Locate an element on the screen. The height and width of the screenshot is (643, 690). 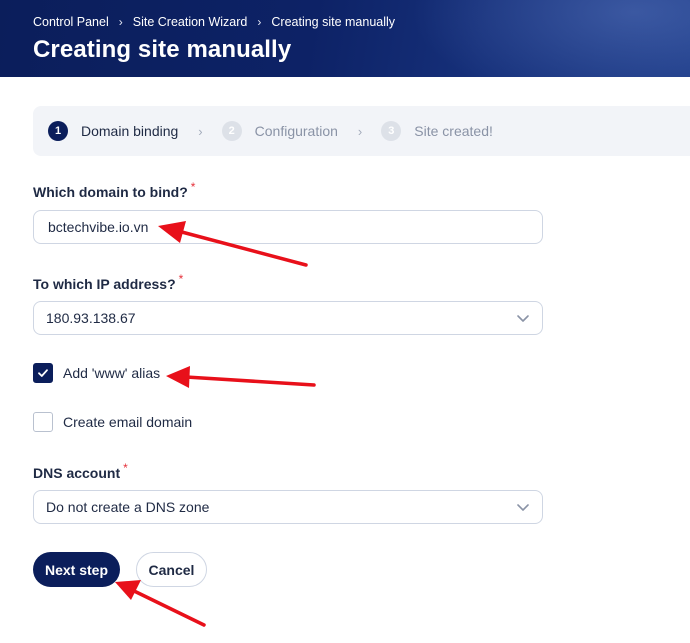
dns-field-label: DNS account * is located at coordinates (80, 471).